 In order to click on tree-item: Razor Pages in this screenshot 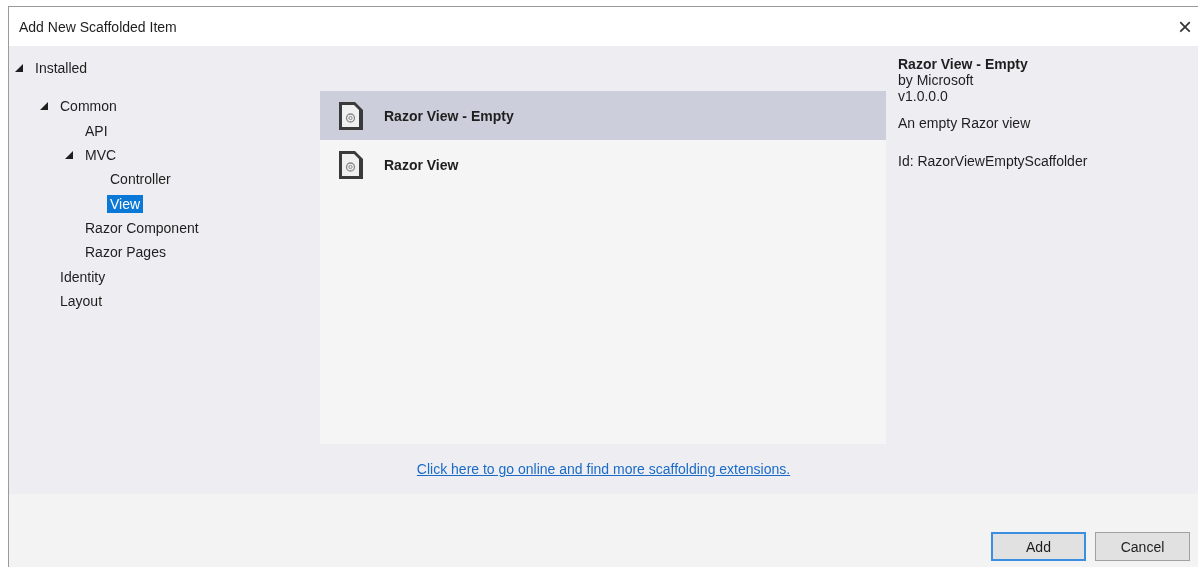, I will do `click(125, 252)`.